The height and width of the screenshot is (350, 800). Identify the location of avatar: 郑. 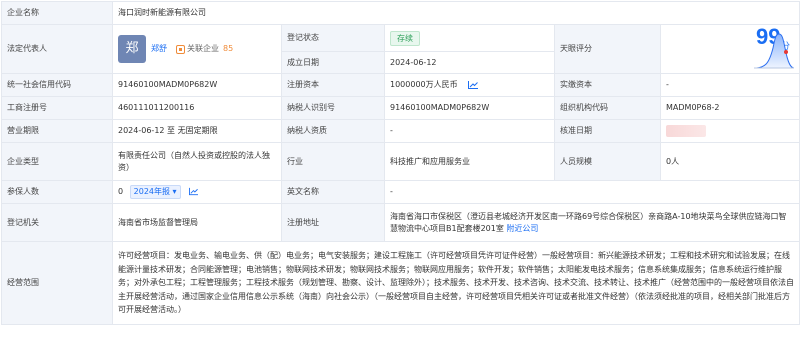
(132, 49).